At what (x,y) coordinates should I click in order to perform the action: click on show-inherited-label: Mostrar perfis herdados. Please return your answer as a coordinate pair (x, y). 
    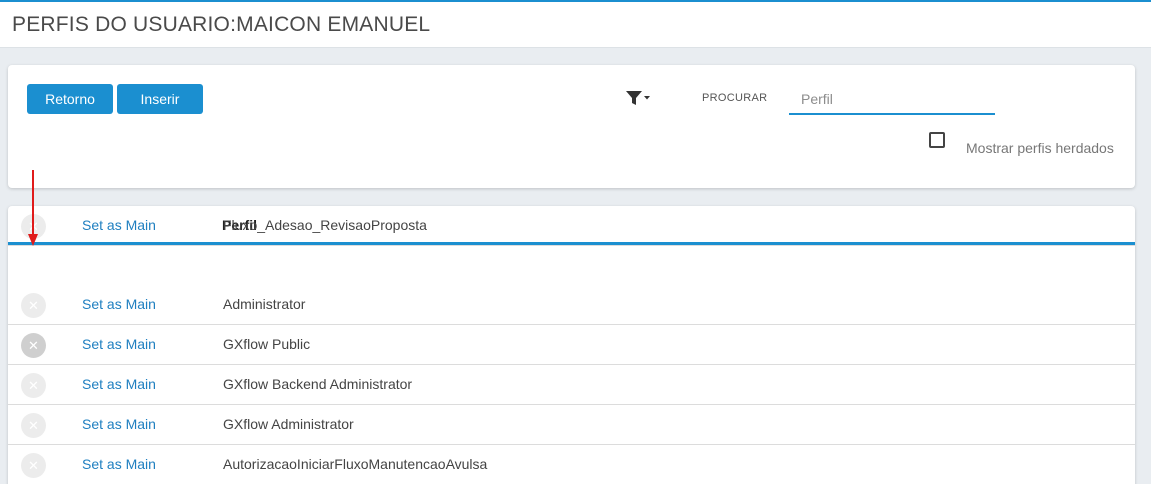
    Looking at the image, I should click on (1040, 148).